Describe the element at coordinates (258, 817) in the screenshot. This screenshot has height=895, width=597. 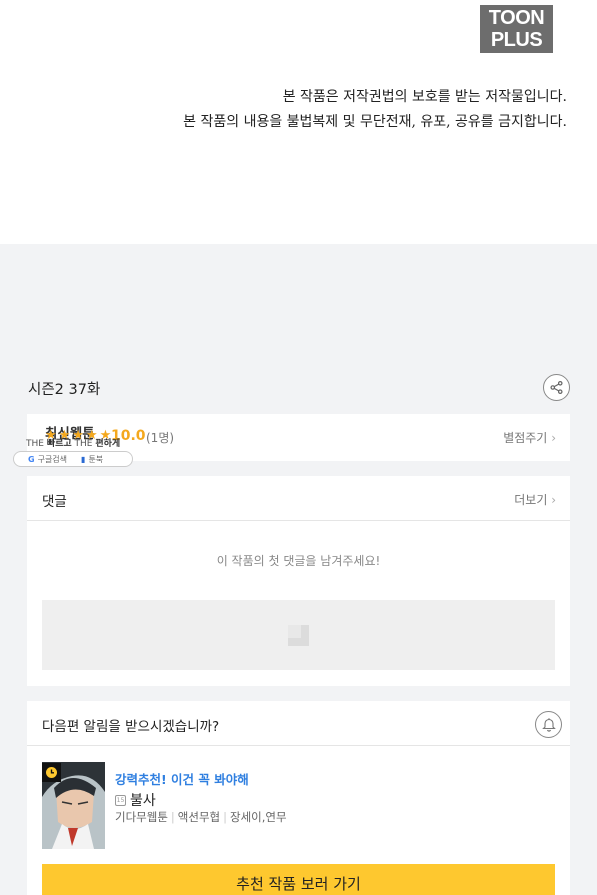
I see `tag-item: 장세이,연무` at that location.